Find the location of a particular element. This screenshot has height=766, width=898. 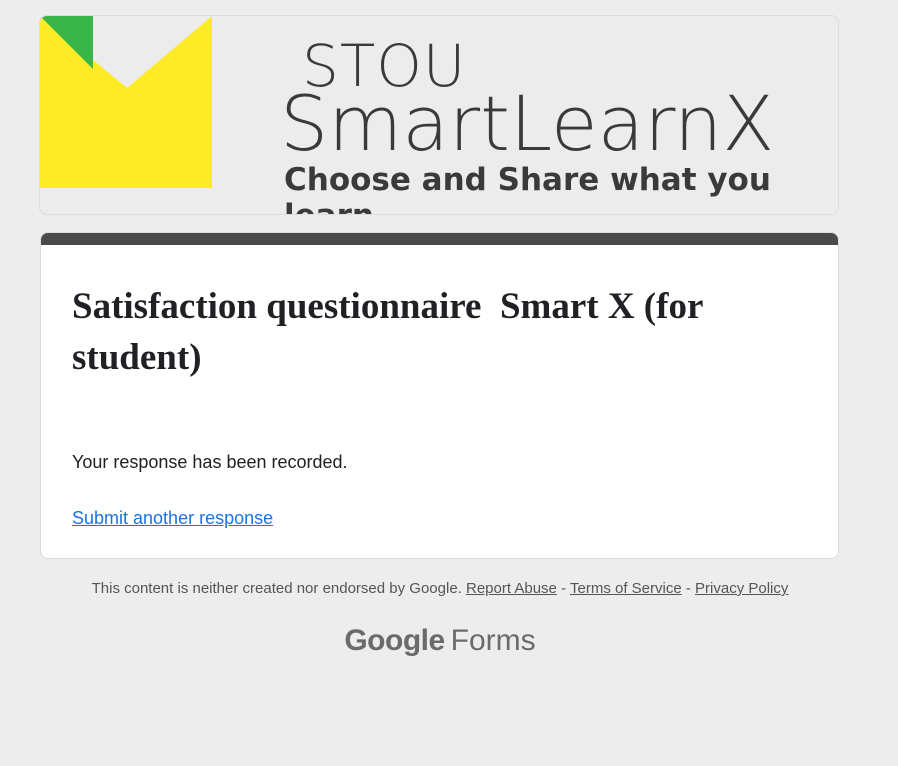

google-forms-logo: Google Forms is located at coordinates (440, 641).